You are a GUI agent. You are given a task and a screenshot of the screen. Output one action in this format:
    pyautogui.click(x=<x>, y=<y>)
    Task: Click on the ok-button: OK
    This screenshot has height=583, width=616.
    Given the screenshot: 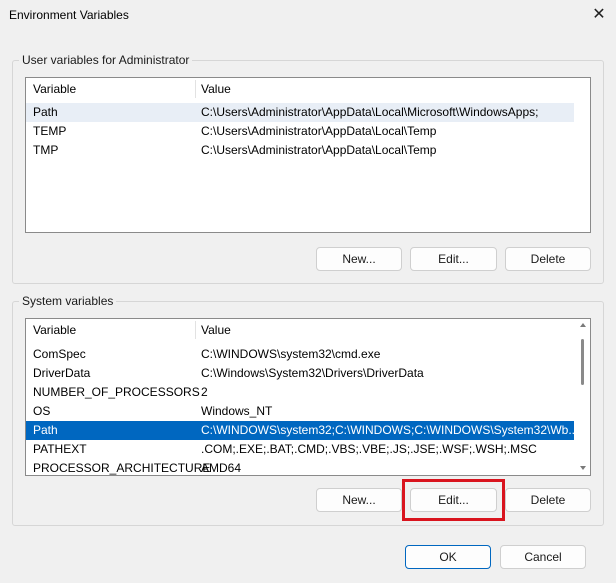 What is the action you would take?
    pyautogui.click(x=448, y=557)
    